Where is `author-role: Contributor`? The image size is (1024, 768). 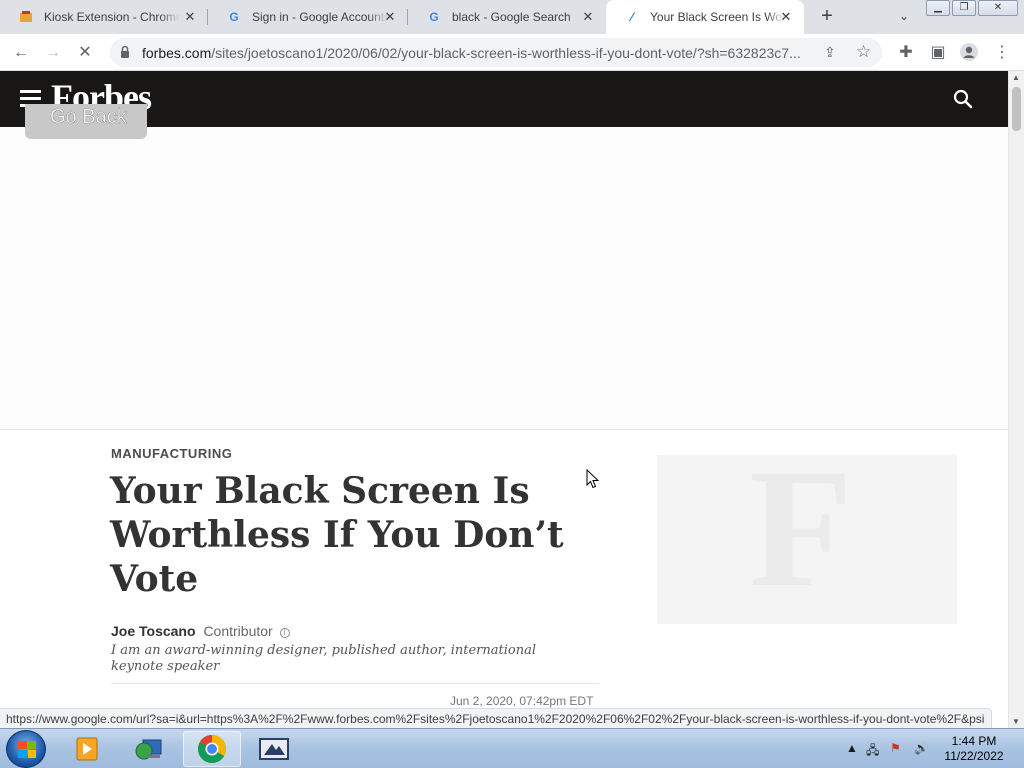
author-role: Contributor is located at coordinates (238, 631).